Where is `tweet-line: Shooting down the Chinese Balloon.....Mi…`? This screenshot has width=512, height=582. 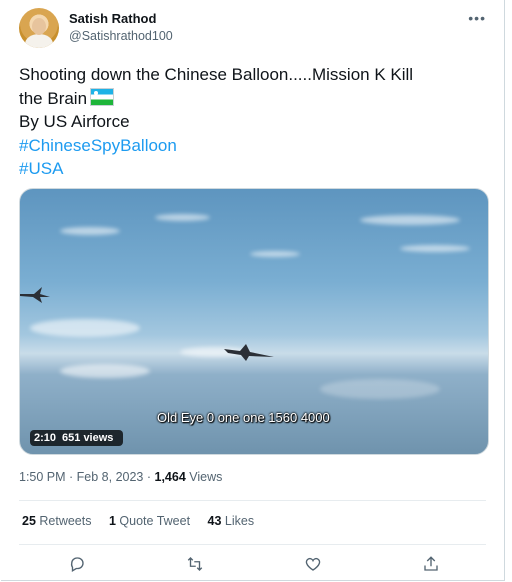
tweet-line: Shooting down the Chinese Balloon.....Mi… is located at coordinates (216, 74).